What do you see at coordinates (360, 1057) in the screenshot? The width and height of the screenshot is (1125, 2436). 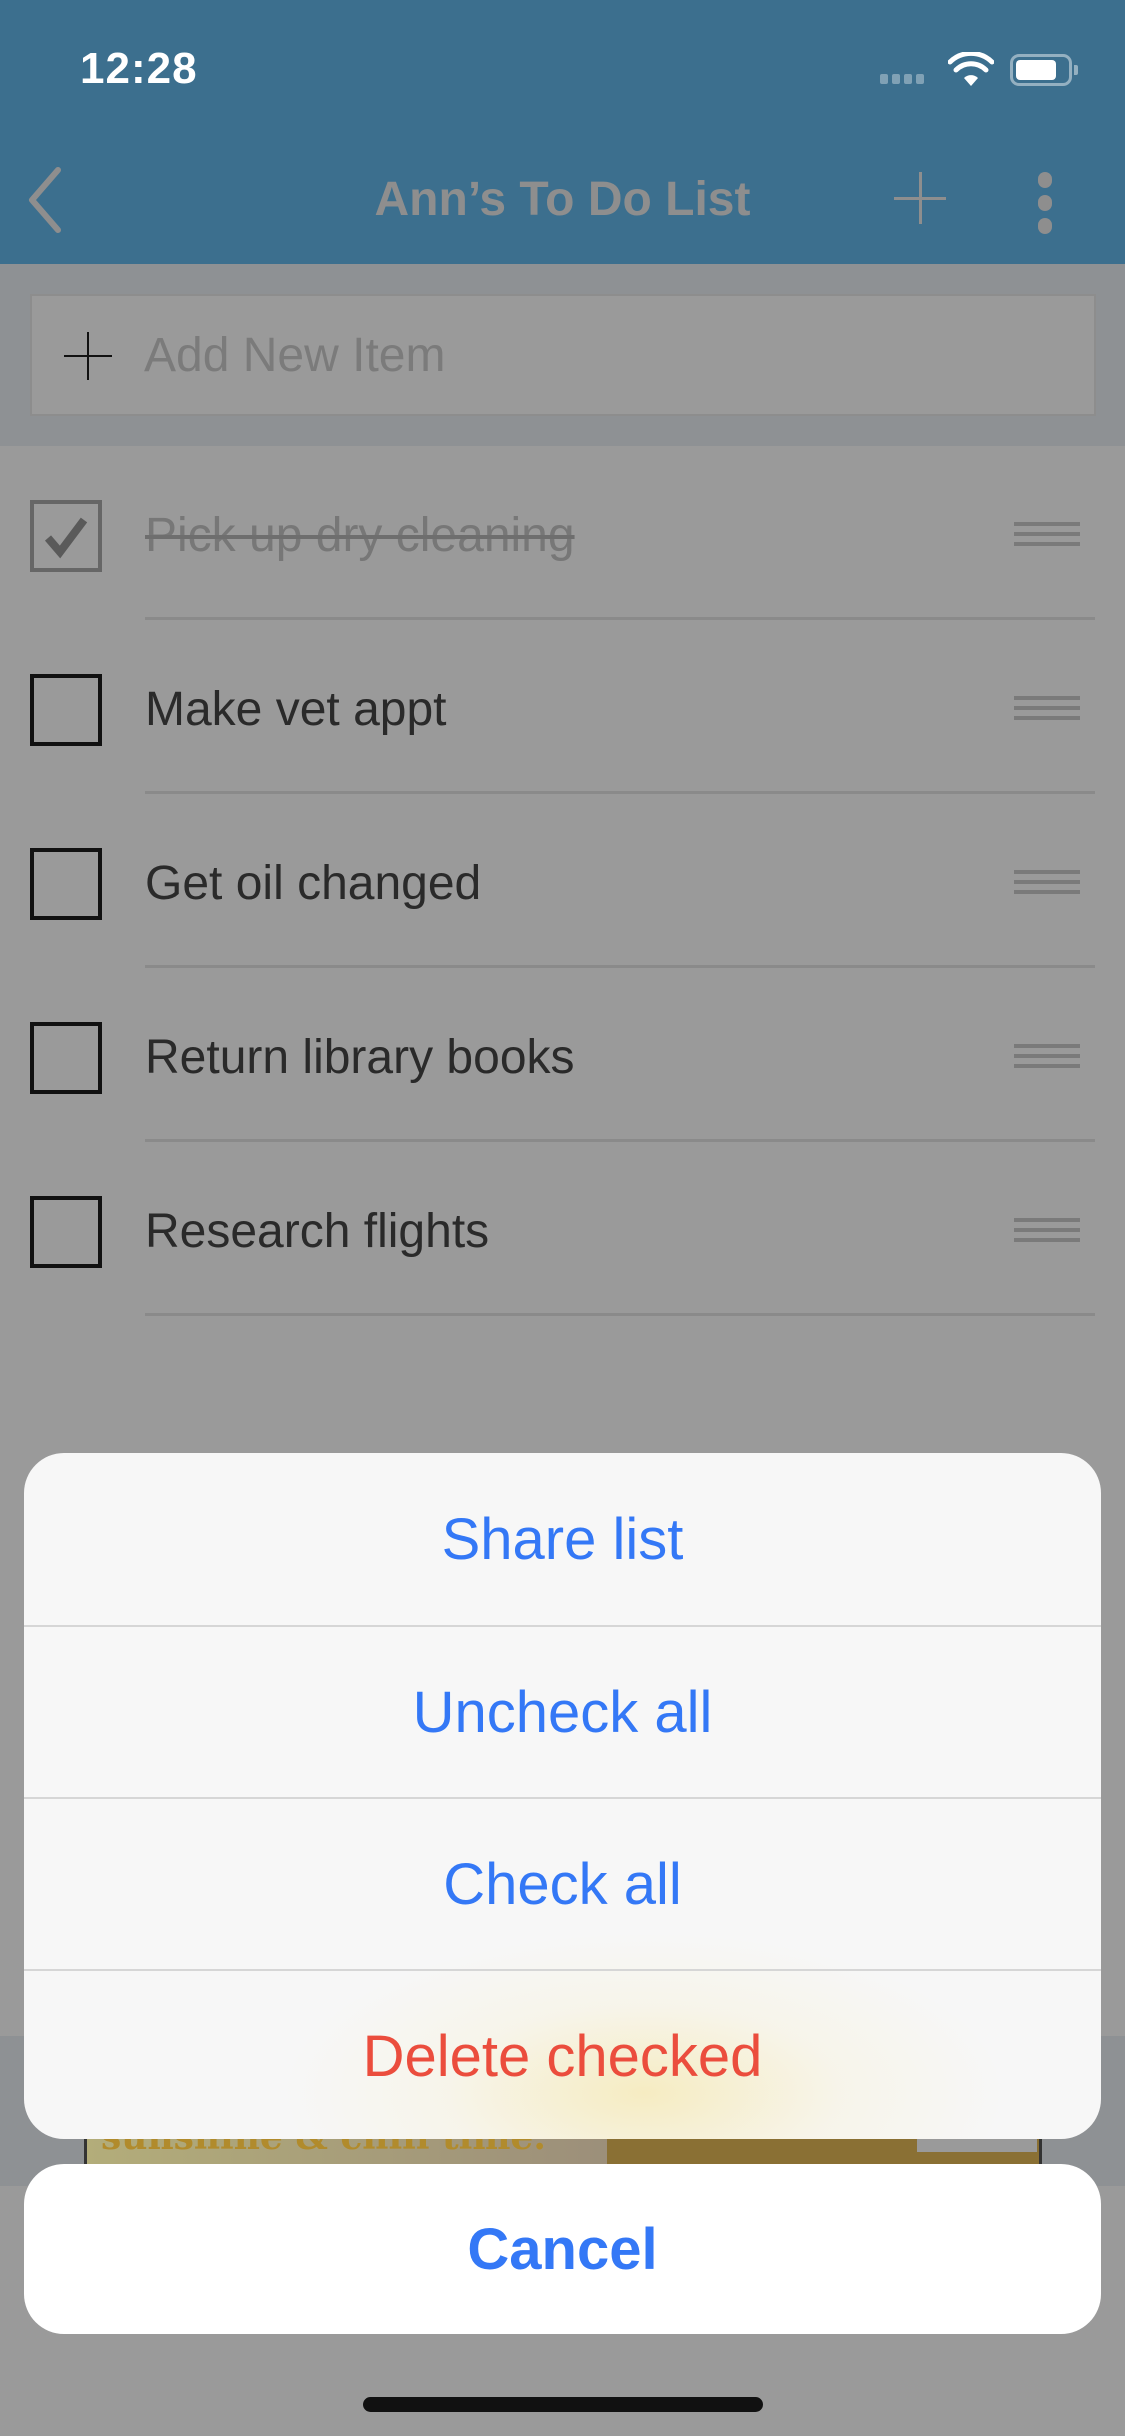 I see `item-label: Return library books` at bounding box center [360, 1057].